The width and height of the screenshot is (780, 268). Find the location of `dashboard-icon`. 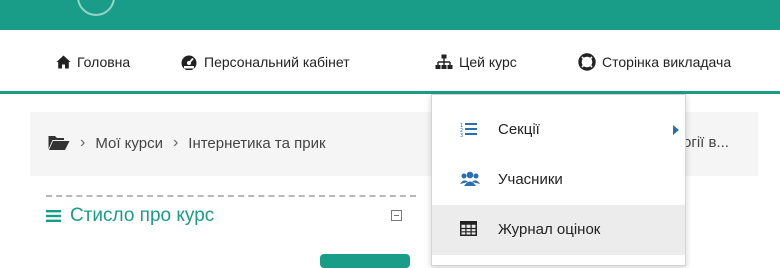

dashboard-icon is located at coordinates (189, 62).